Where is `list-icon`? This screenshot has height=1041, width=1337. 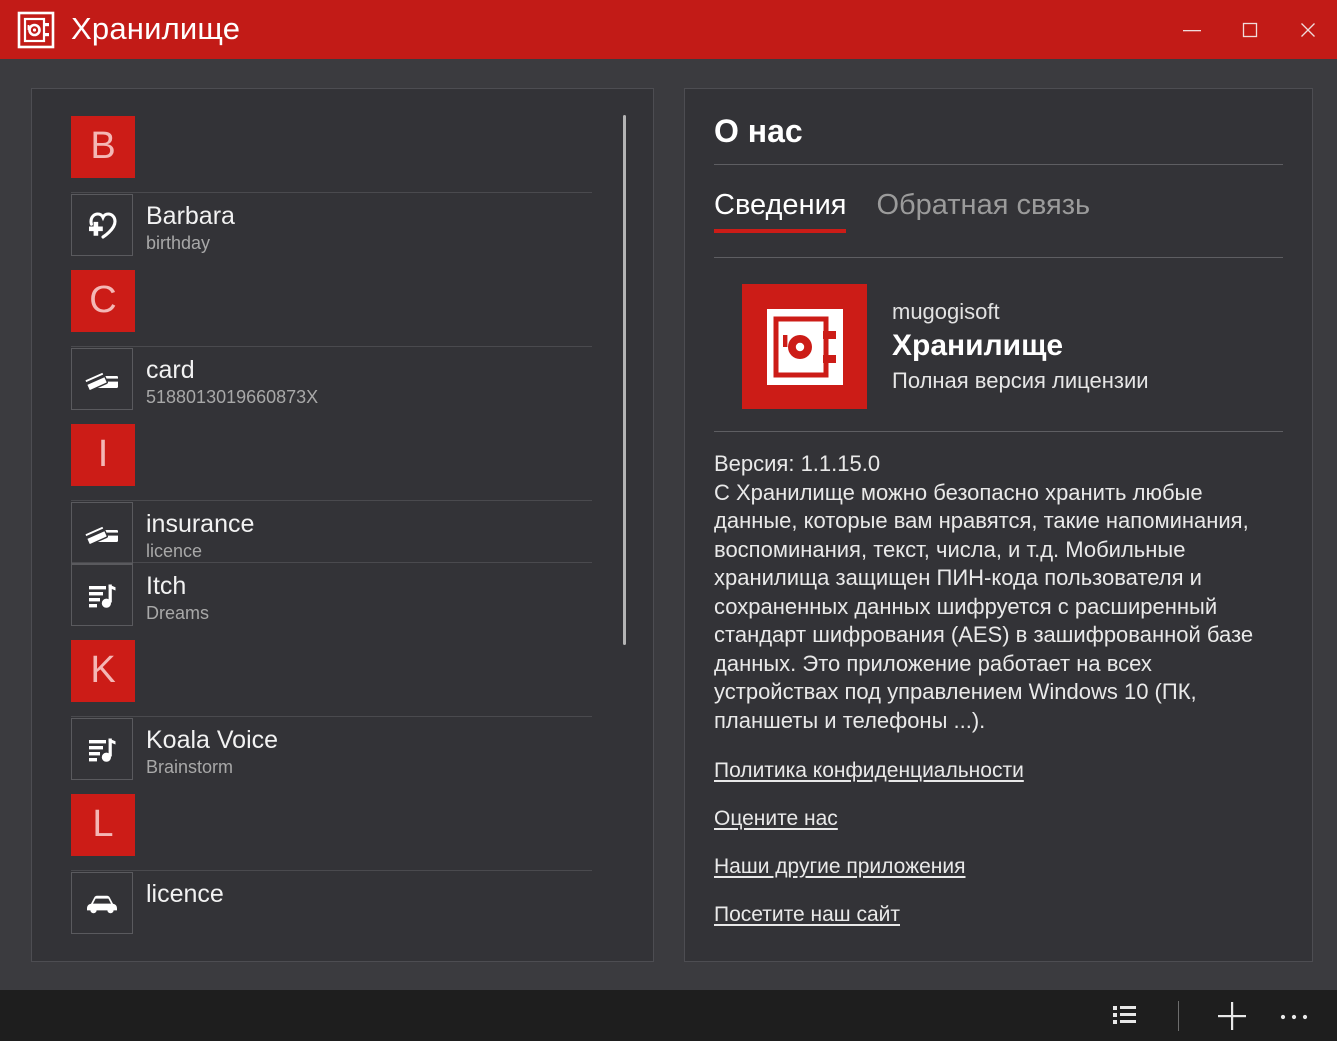
list-icon is located at coordinates (1124, 1014).